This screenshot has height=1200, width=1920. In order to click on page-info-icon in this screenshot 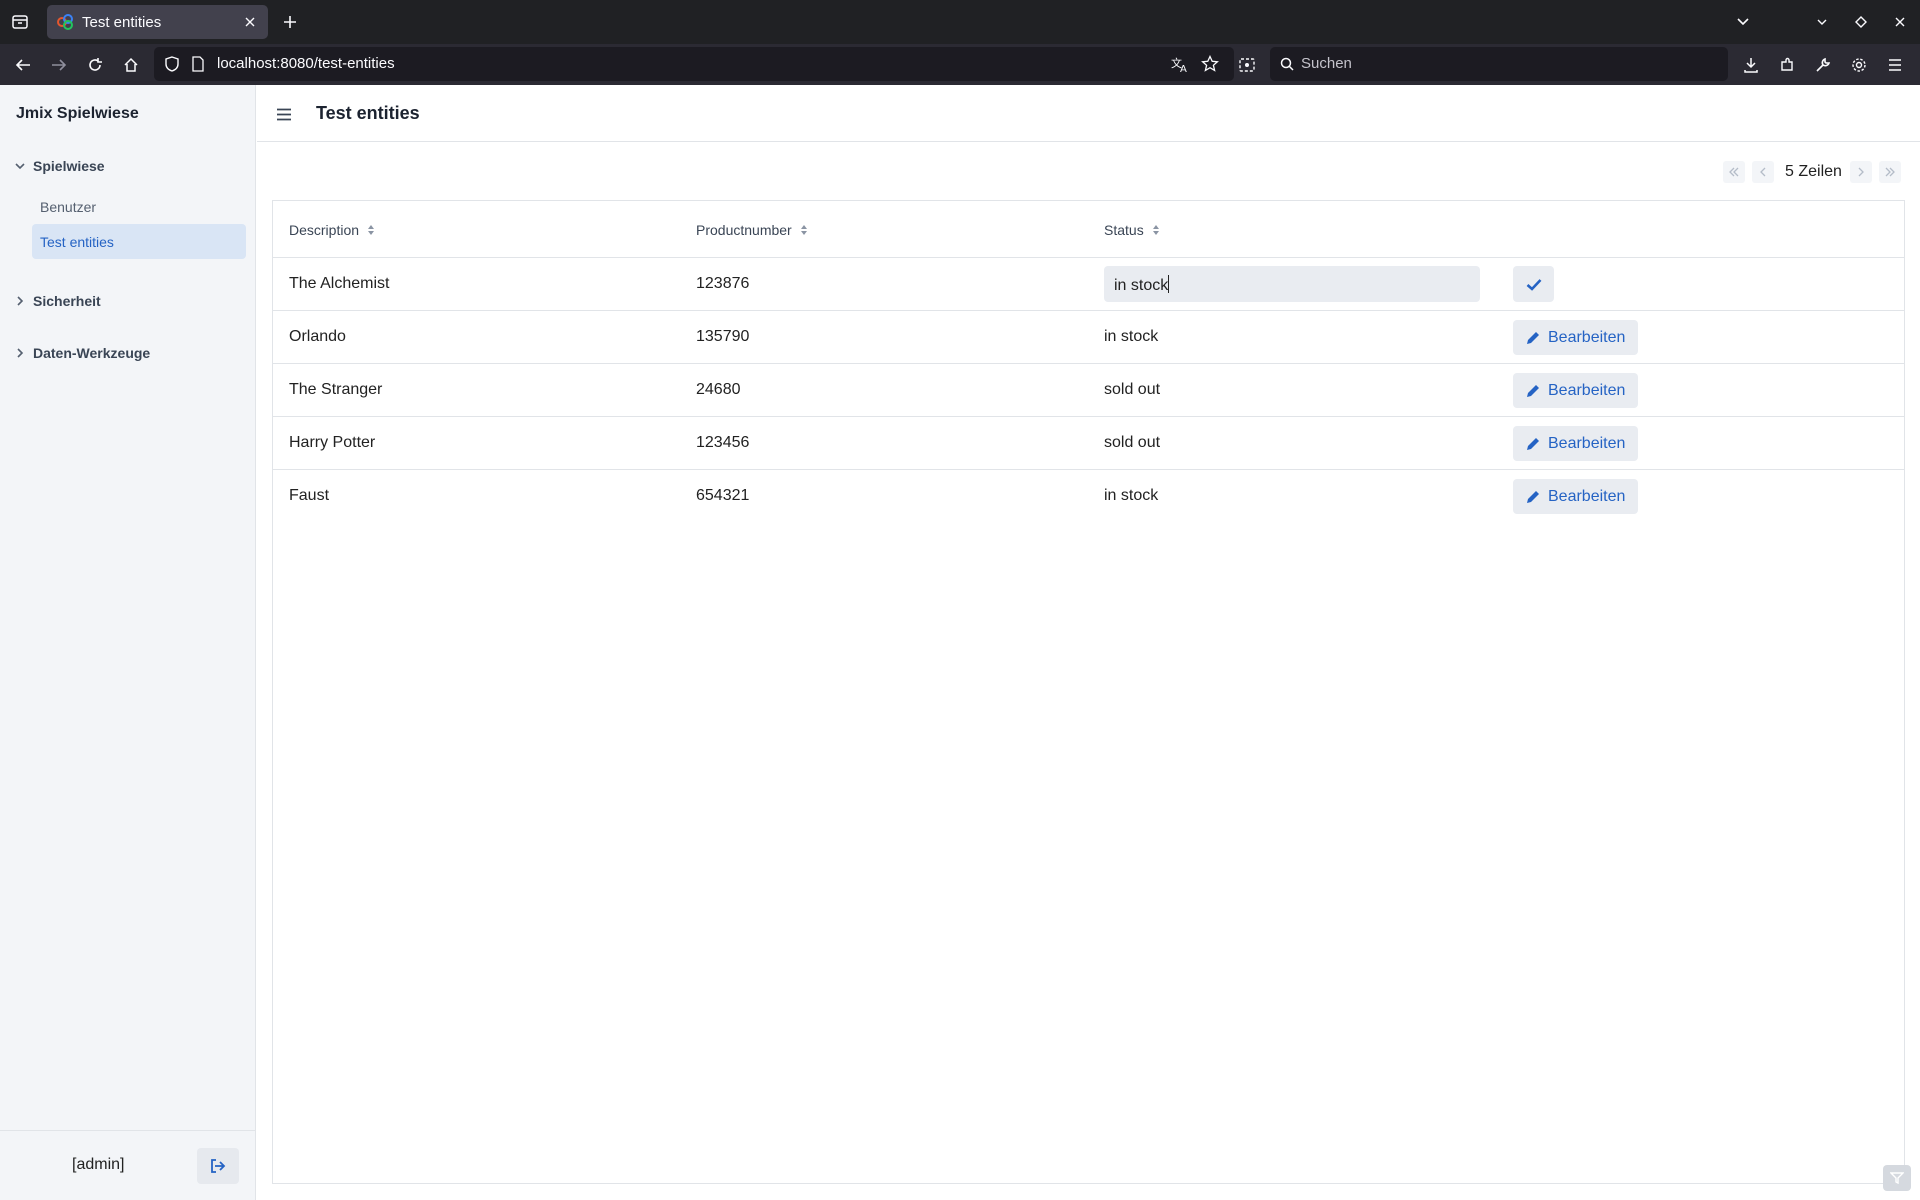, I will do `click(198, 64)`.